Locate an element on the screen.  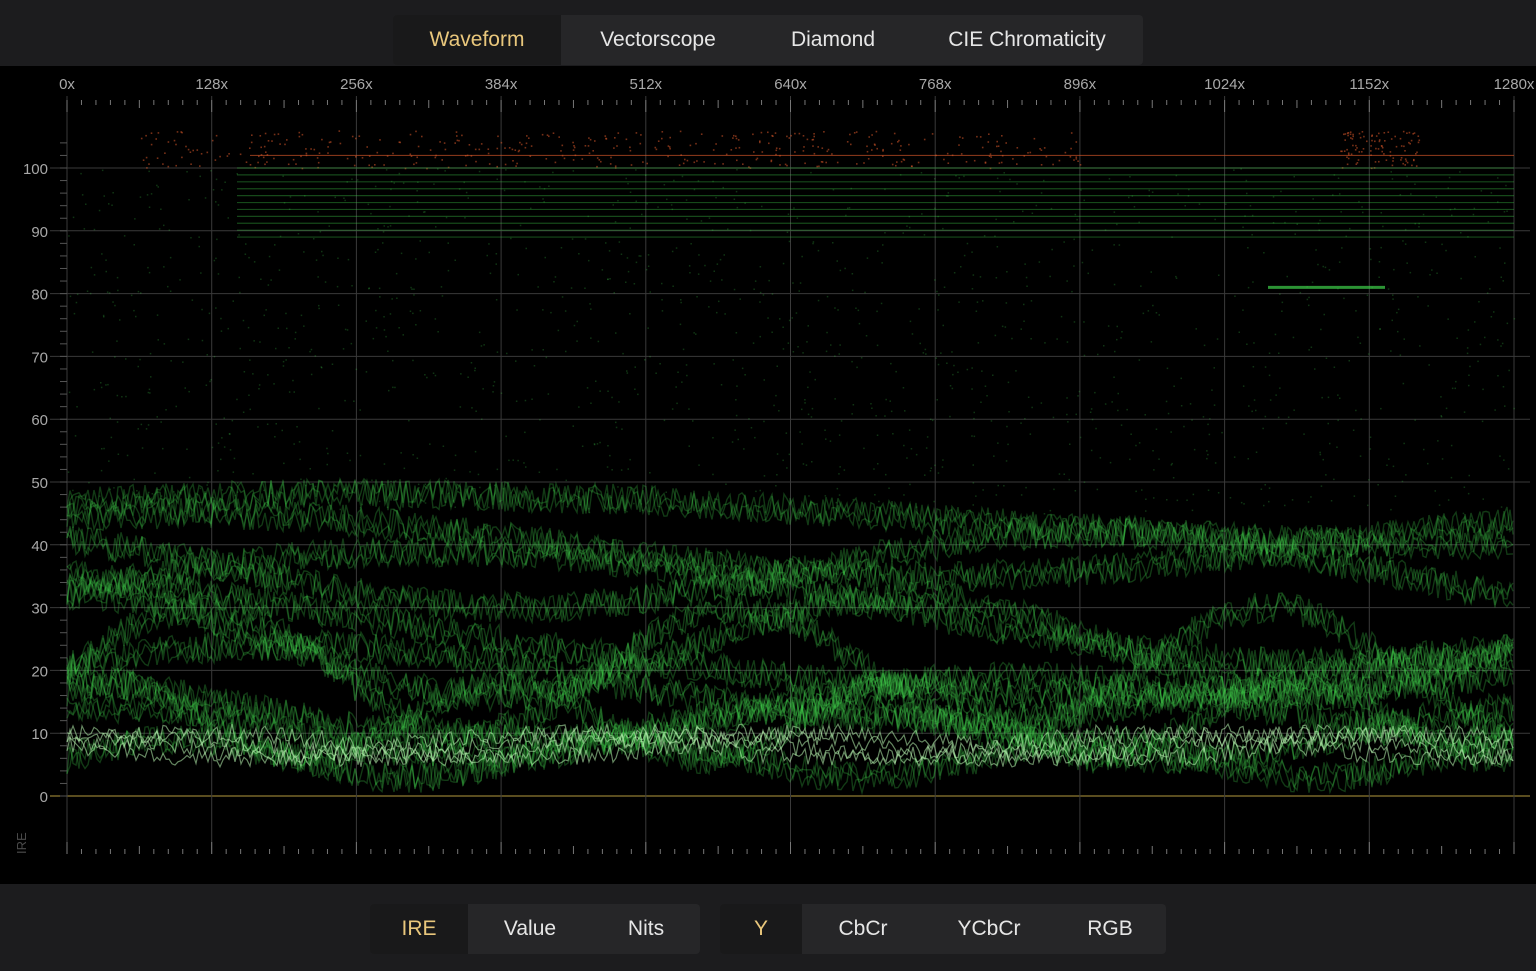
tab-vectorscope: Vectorscope is located at coordinates (658, 40).